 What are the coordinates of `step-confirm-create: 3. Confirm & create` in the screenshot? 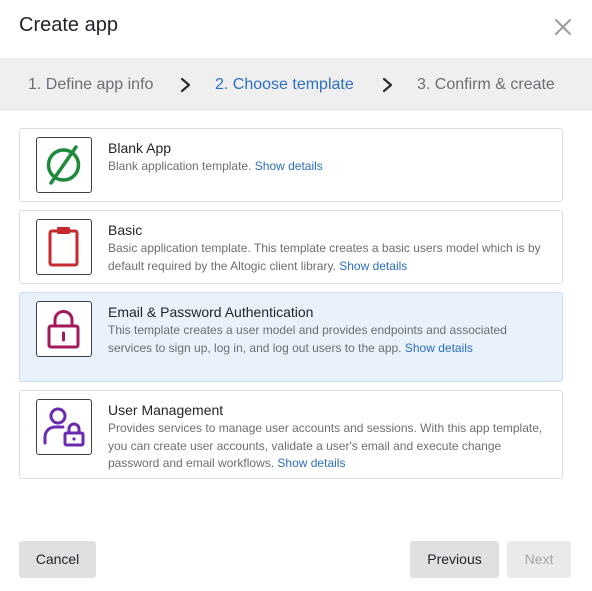 It's located at (486, 84).